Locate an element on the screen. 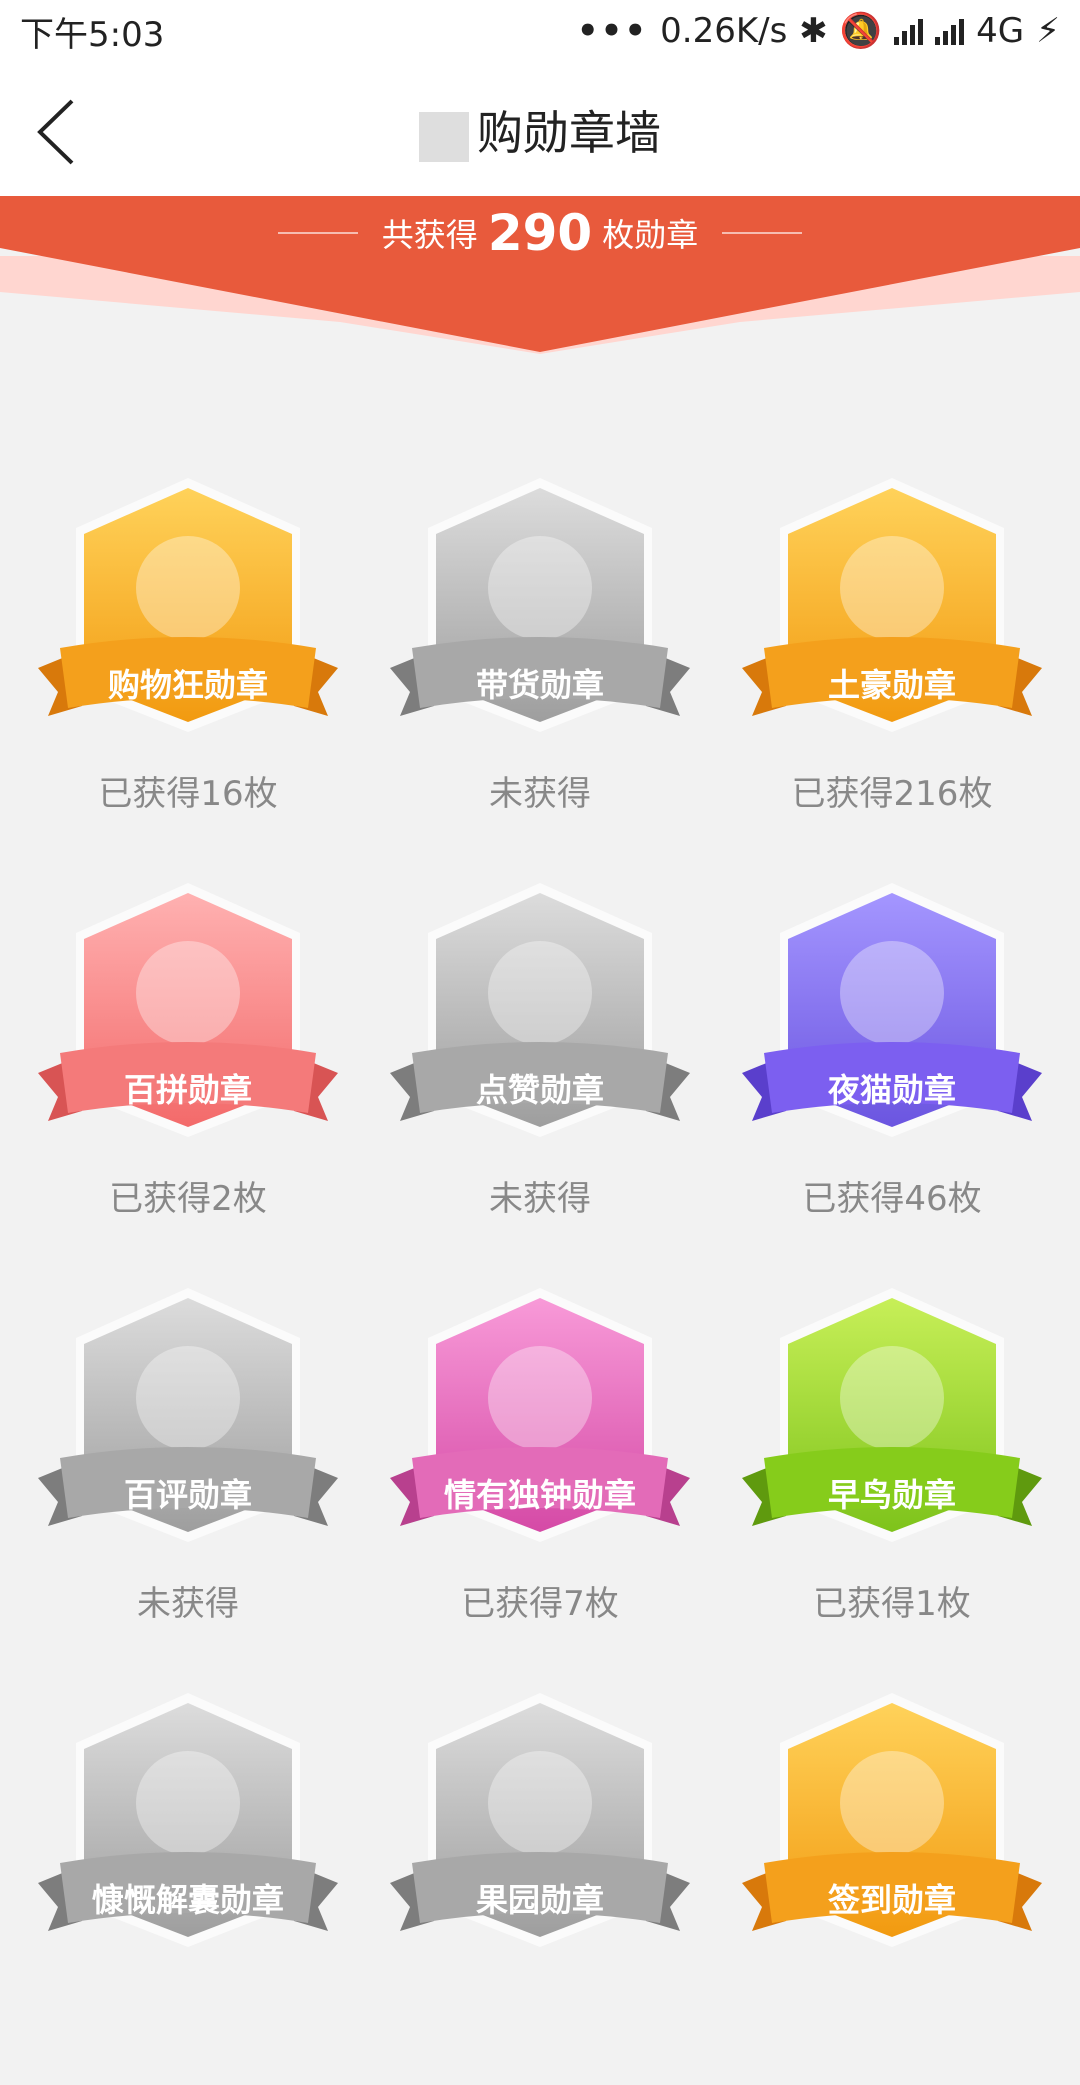 This screenshot has height=2085, width=1080. more-dots-icon: ••• is located at coordinates (612, 31).